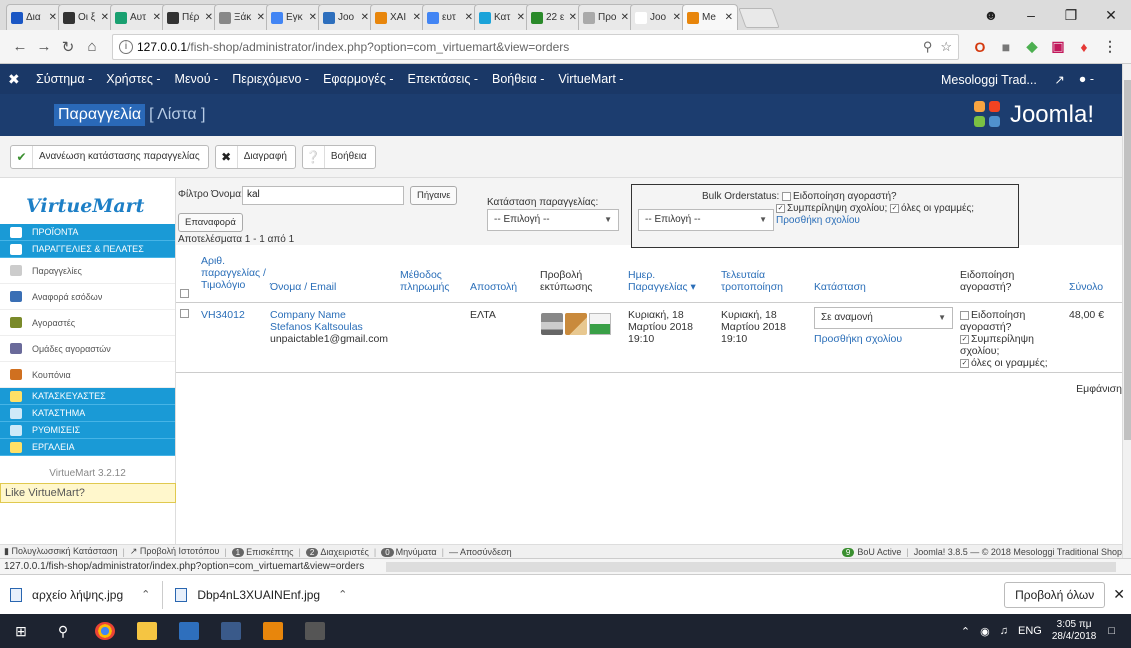 This screenshot has width=1131, height=648. Describe the element at coordinates (231, 631) in the screenshot. I see `photos-taskbar-icon` at that location.